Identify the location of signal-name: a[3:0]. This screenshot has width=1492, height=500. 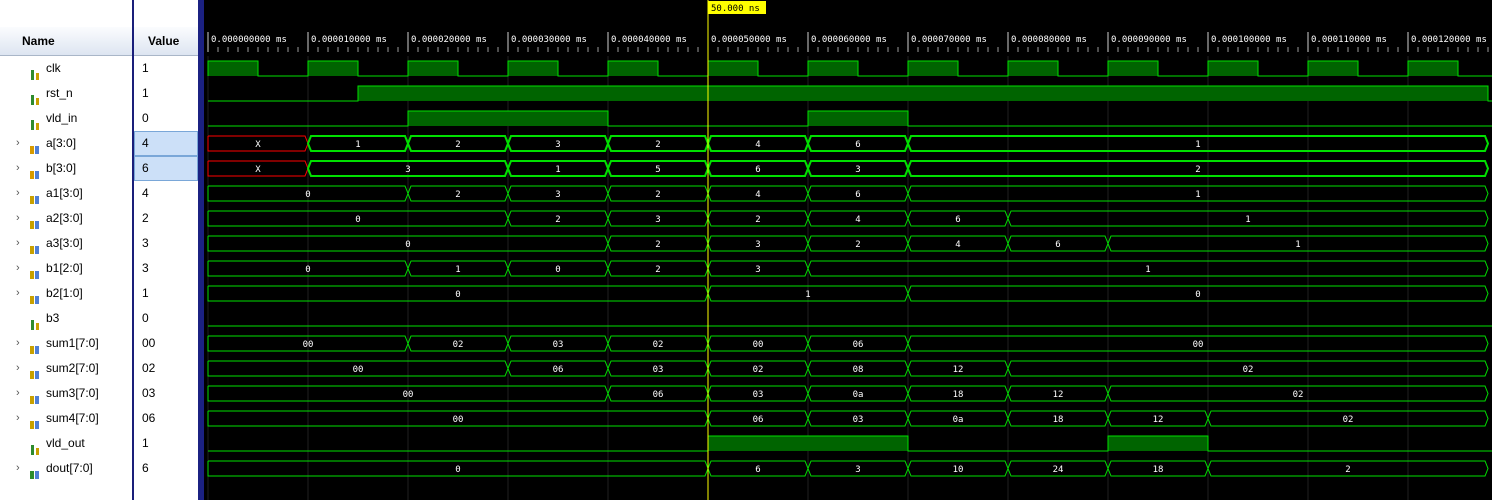
(61, 143).